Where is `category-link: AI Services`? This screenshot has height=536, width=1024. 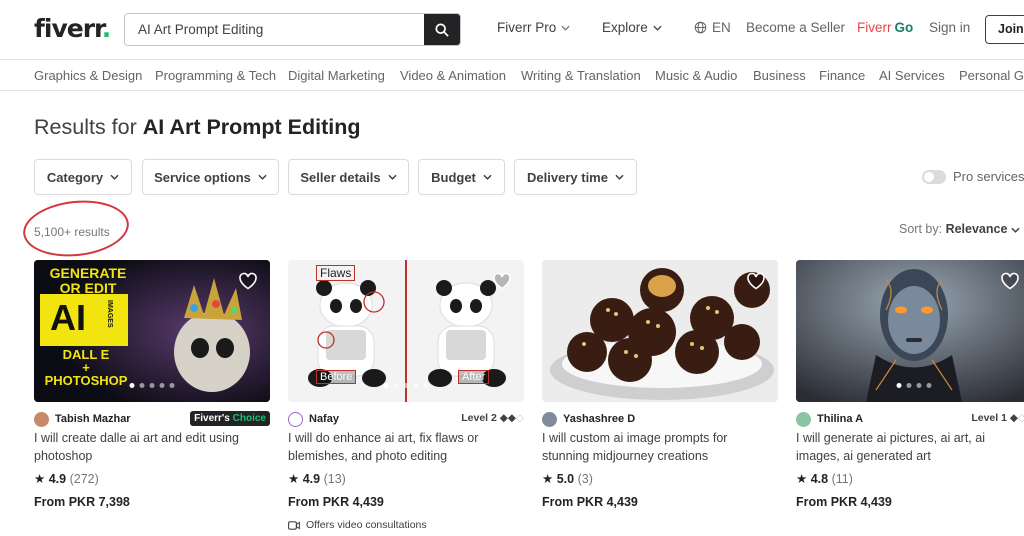
category-link: AI Services is located at coordinates (912, 75).